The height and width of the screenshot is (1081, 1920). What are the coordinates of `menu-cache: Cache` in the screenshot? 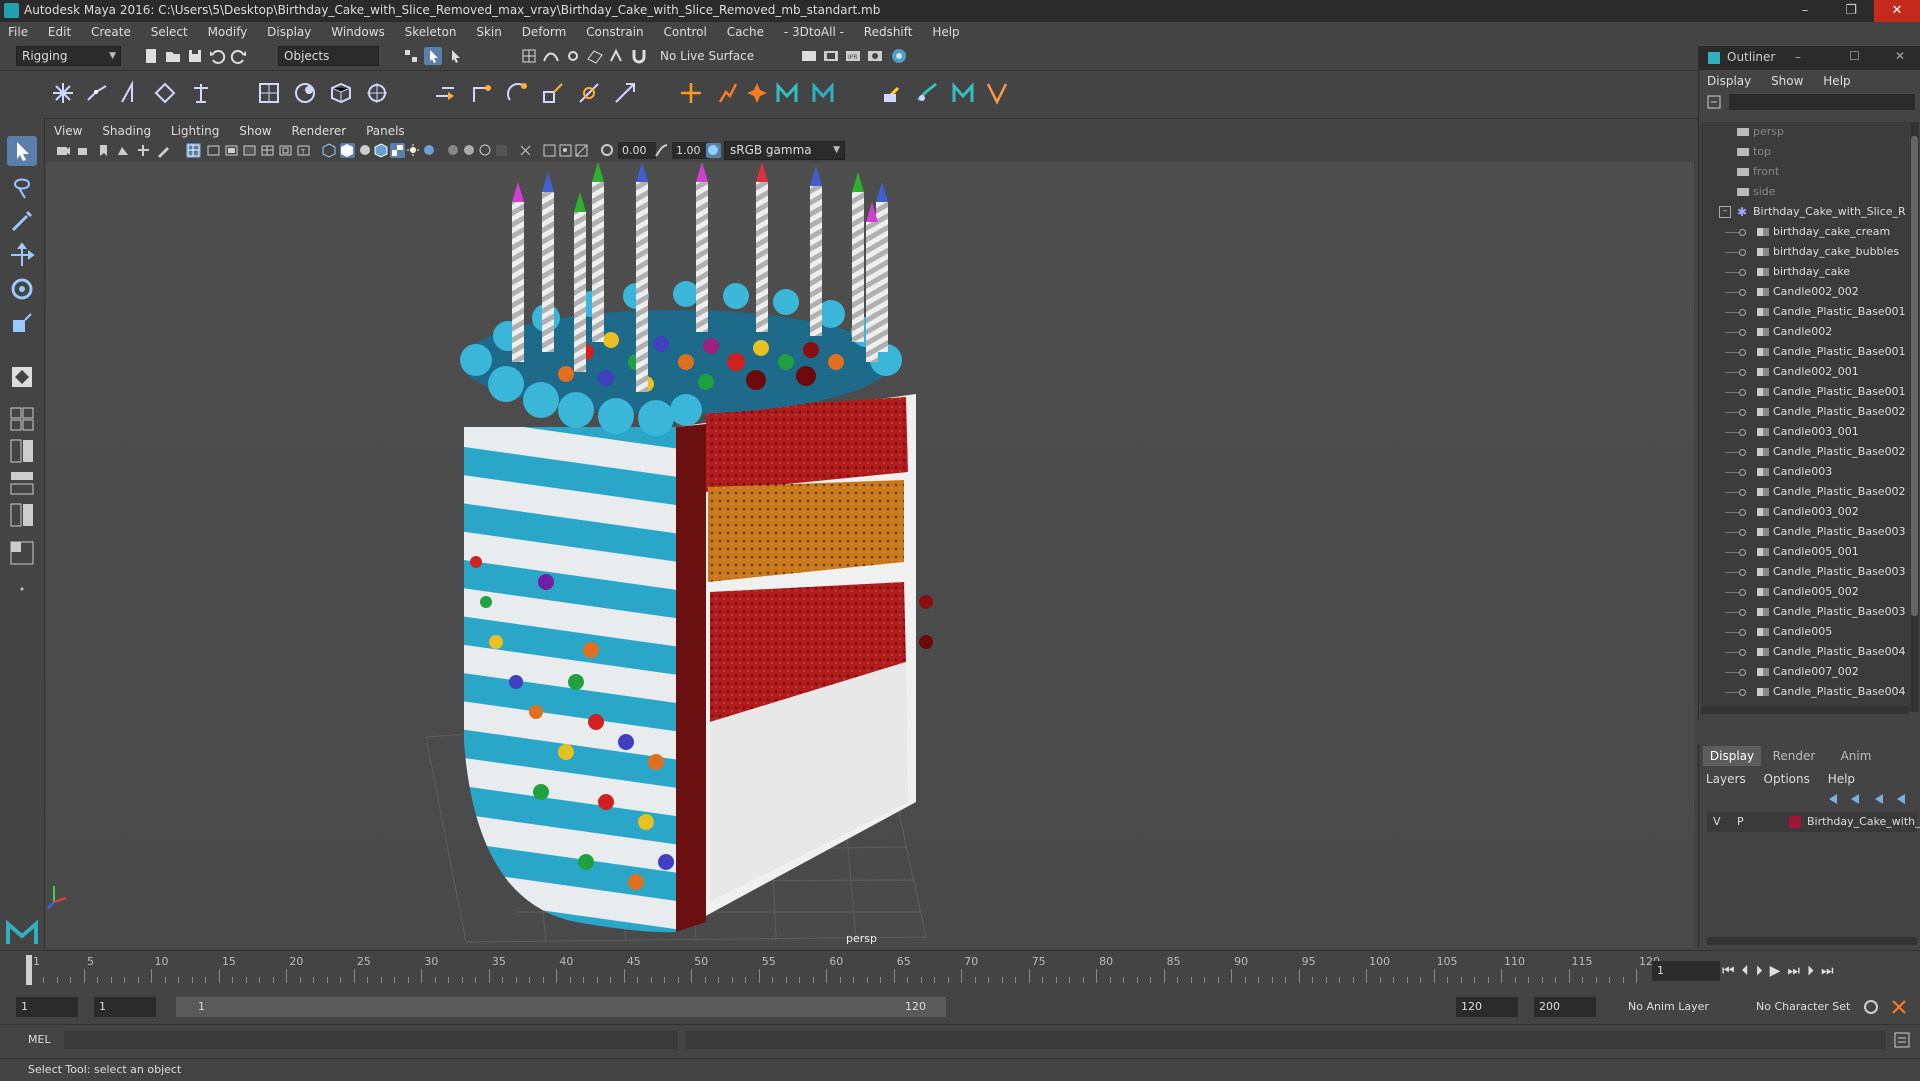 It's located at (745, 32).